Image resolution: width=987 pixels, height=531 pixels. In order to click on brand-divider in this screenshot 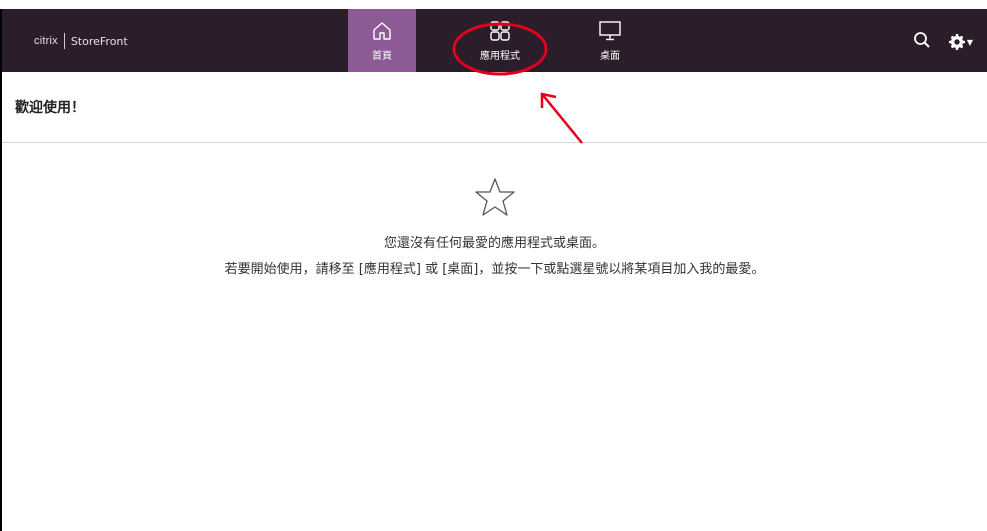, I will do `click(64, 41)`.